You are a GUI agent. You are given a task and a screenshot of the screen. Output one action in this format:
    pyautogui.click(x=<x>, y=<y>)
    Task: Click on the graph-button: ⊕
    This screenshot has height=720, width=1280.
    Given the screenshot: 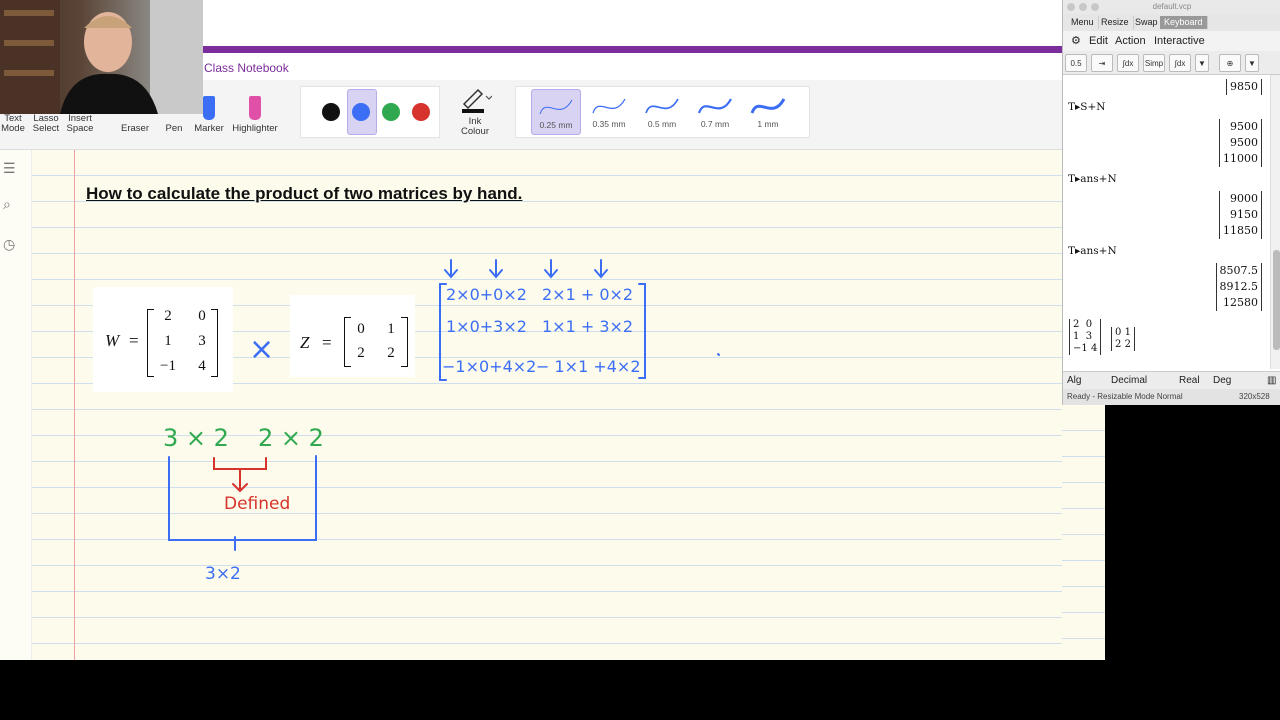 What is the action you would take?
    pyautogui.click(x=1230, y=63)
    